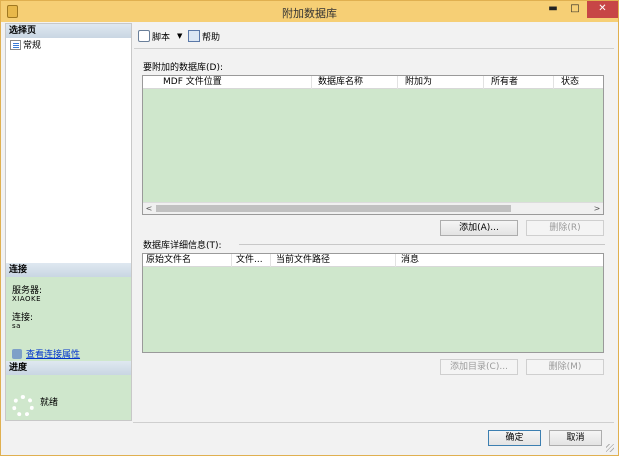 This screenshot has height=456, width=619. What do you see at coordinates (68, 319) in the screenshot?
I see `connection-panel: 服务器: XIAOKE 连接: sa 查看连接属性` at bounding box center [68, 319].